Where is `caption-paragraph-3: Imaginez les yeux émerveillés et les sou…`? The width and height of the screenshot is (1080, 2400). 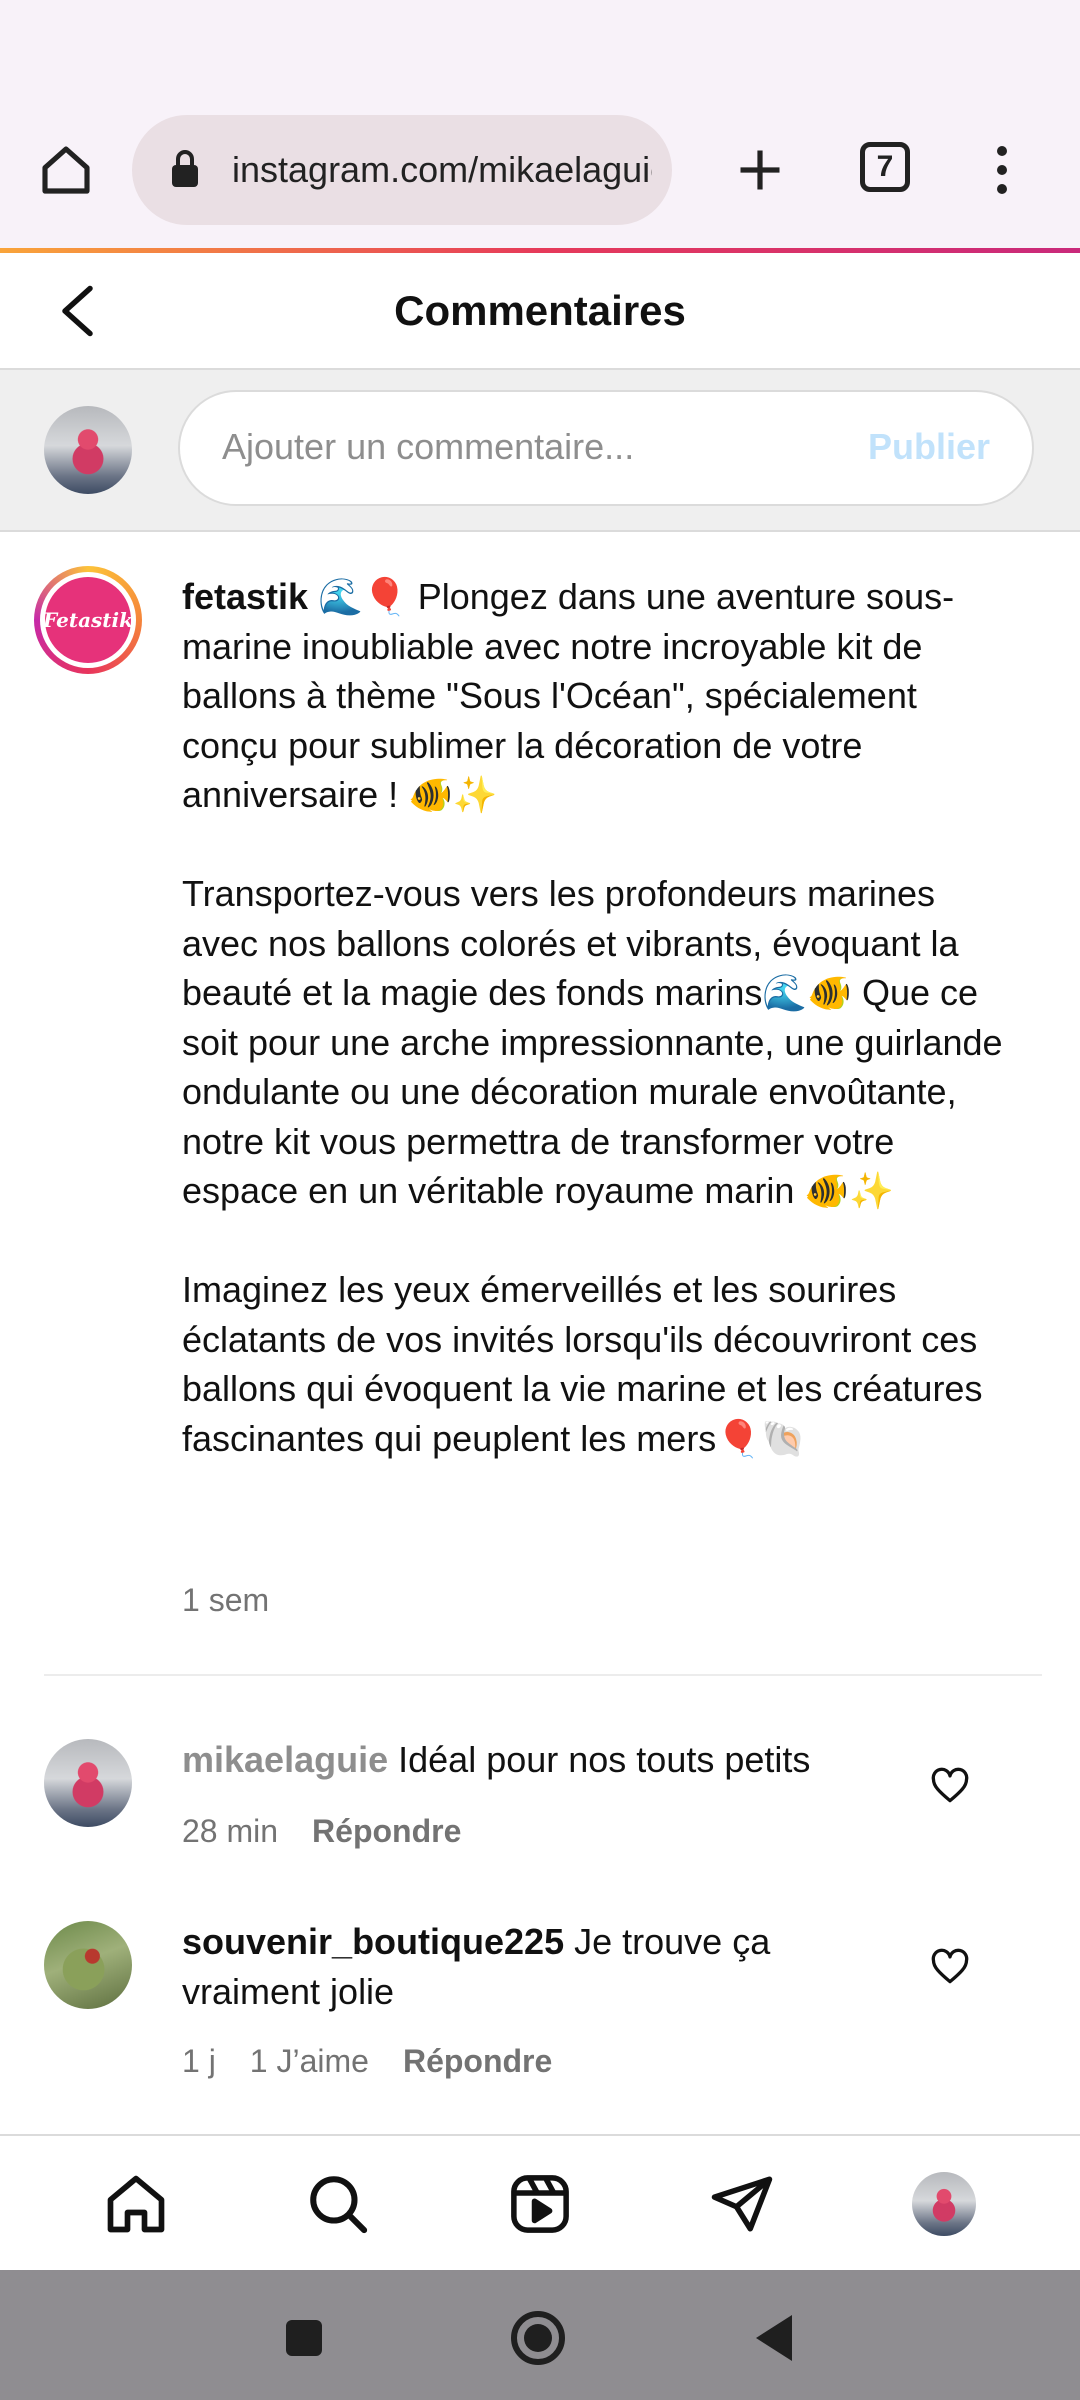
caption-paragraph-3: Imaginez les yeux émerveillés et les sou… is located at coordinates (582, 1364).